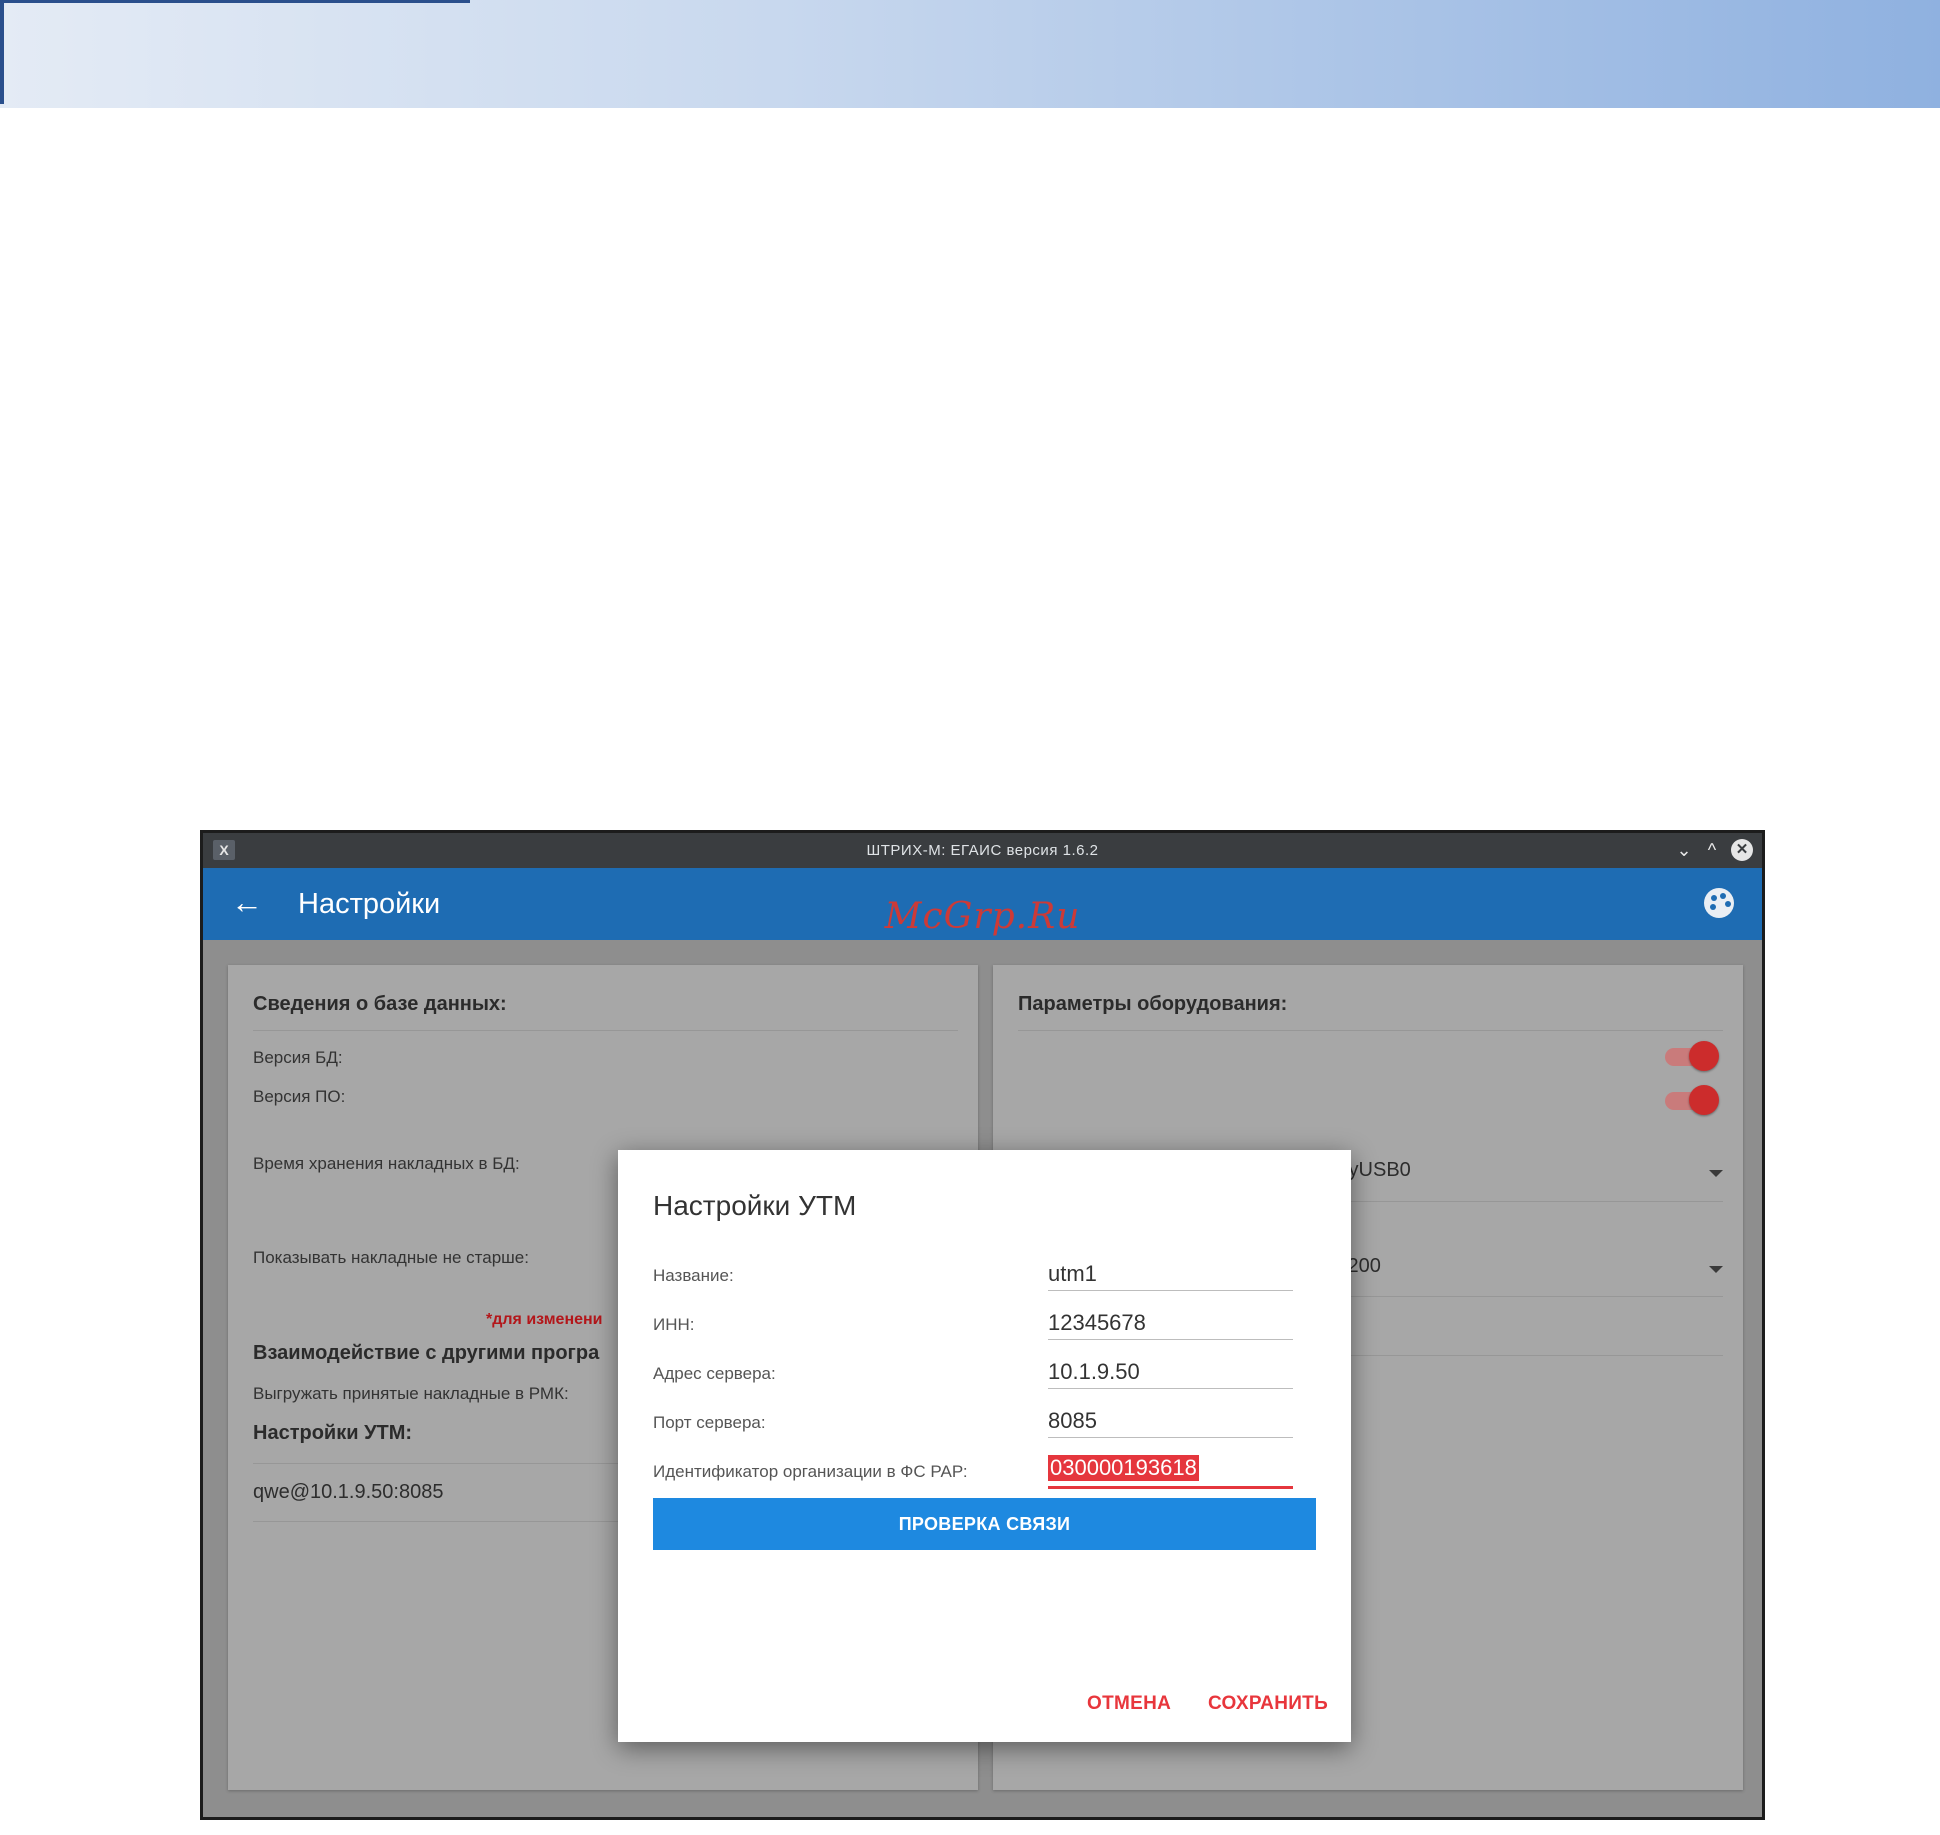 The width and height of the screenshot is (1940, 1835). What do you see at coordinates (973, 1325) in the screenshot?
I see `inn-row: ИНН: 12345678` at bounding box center [973, 1325].